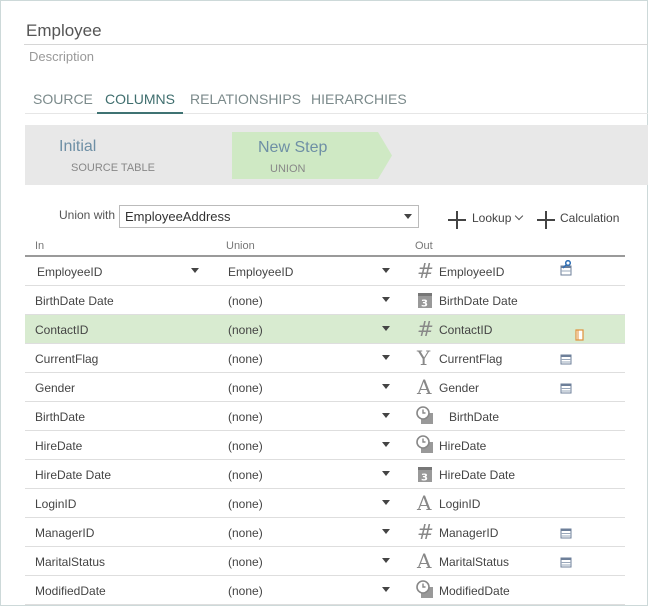 This screenshot has height=606, width=648. Describe the element at coordinates (113, 168) in the screenshot. I see `step-initial-subtitle: SOURCE TABLE` at that location.